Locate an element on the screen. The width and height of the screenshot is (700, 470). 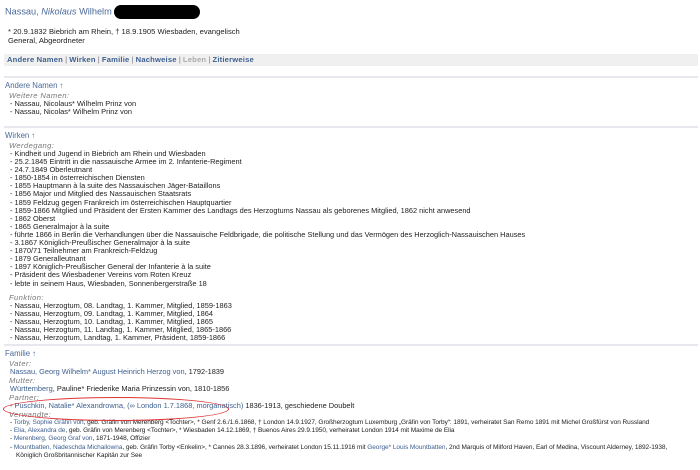
nav-zitierweise: Zitierweise is located at coordinates (232, 59).